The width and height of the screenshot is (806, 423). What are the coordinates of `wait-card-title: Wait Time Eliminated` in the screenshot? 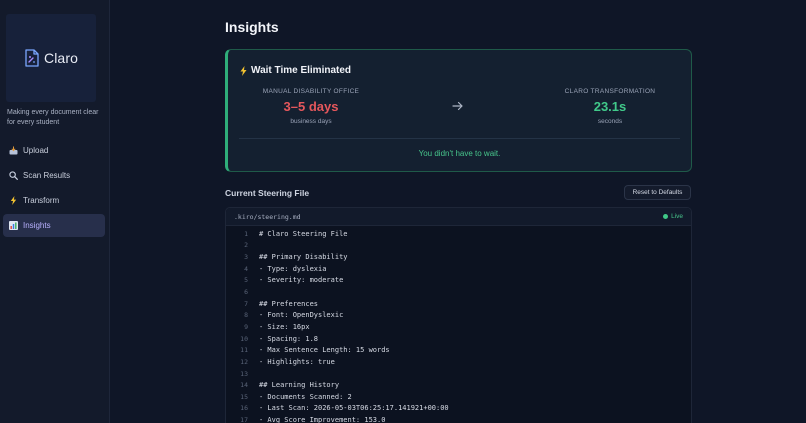 It's located at (295, 70).